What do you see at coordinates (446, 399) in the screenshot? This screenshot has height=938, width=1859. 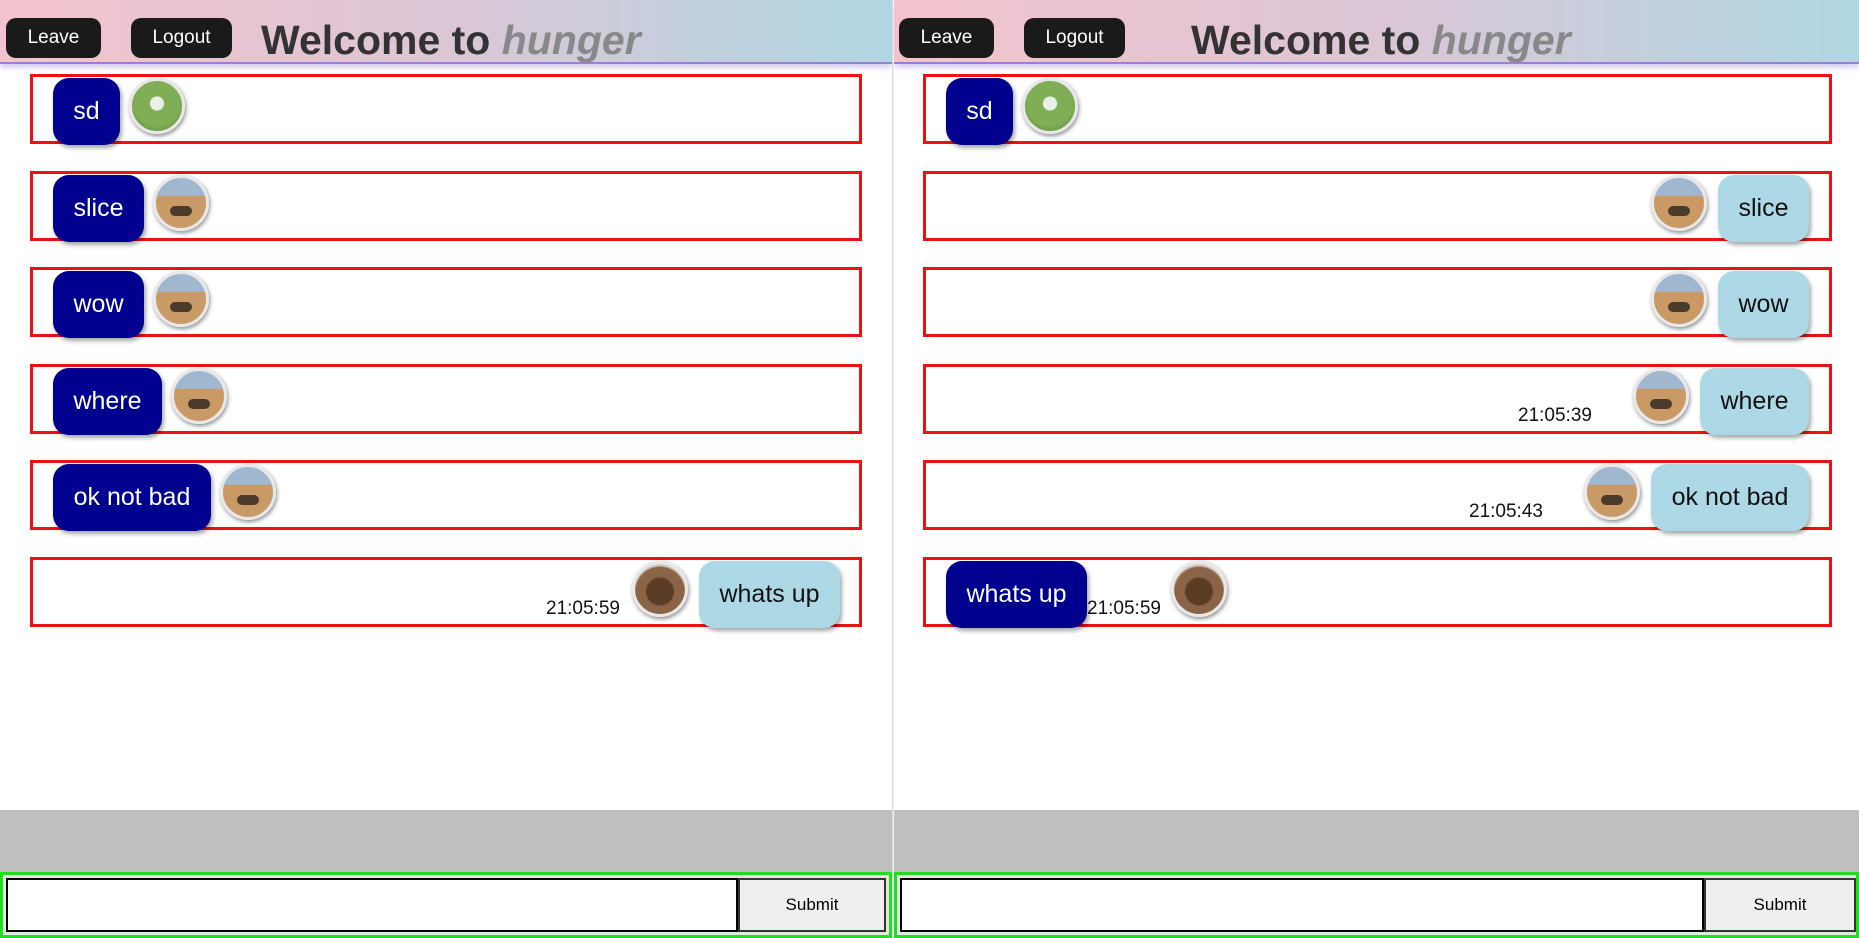 I see `message-row: where` at bounding box center [446, 399].